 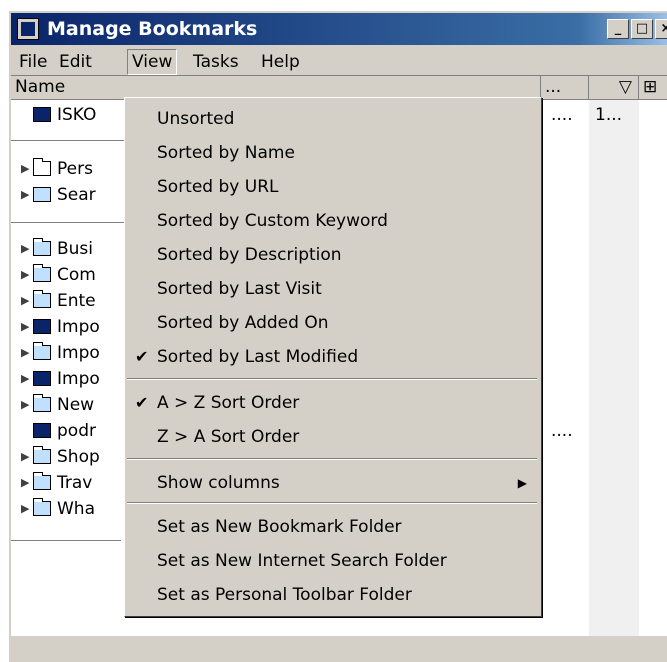 I want to click on menu-item-label: Sorted by Custom Keyword, so click(x=272, y=221).